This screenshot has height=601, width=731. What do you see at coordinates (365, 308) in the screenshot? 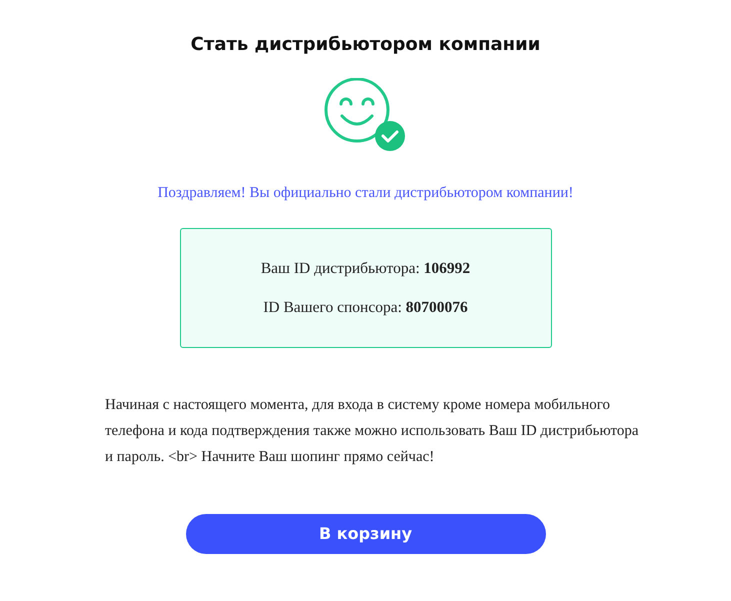
I see `id-text: ID Вашего спонсора: 80700076` at bounding box center [365, 308].